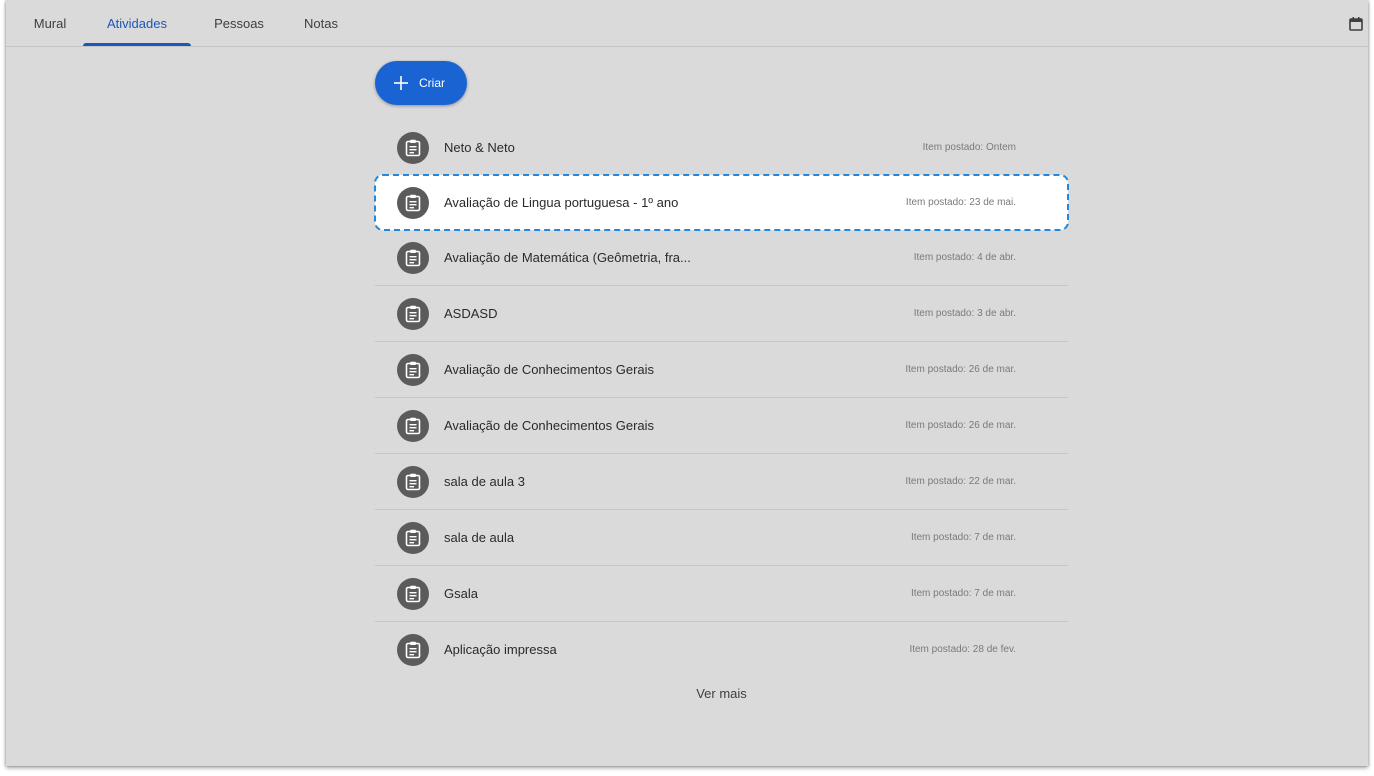  Describe the element at coordinates (461, 593) in the screenshot. I see `activity-title: Gsala` at that location.